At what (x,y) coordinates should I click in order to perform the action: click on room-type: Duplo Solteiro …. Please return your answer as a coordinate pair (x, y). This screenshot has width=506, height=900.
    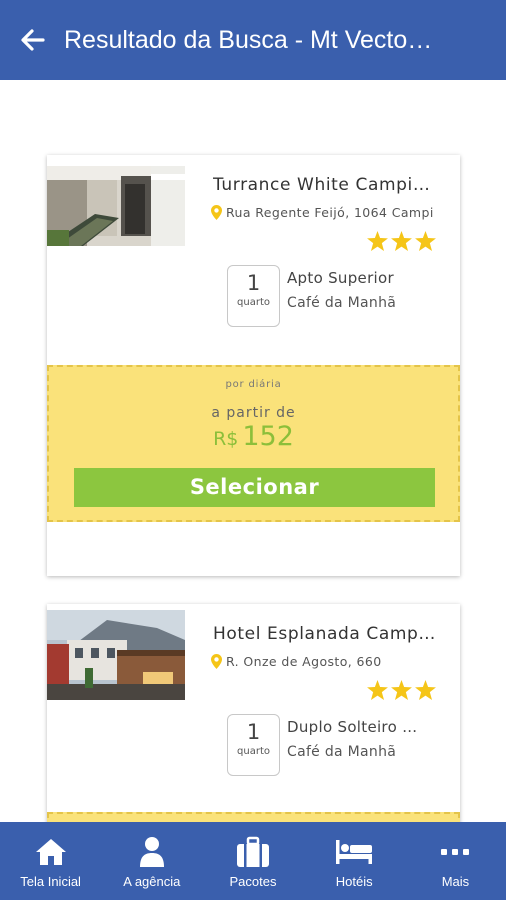
    Looking at the image, I should click on (352, 727).